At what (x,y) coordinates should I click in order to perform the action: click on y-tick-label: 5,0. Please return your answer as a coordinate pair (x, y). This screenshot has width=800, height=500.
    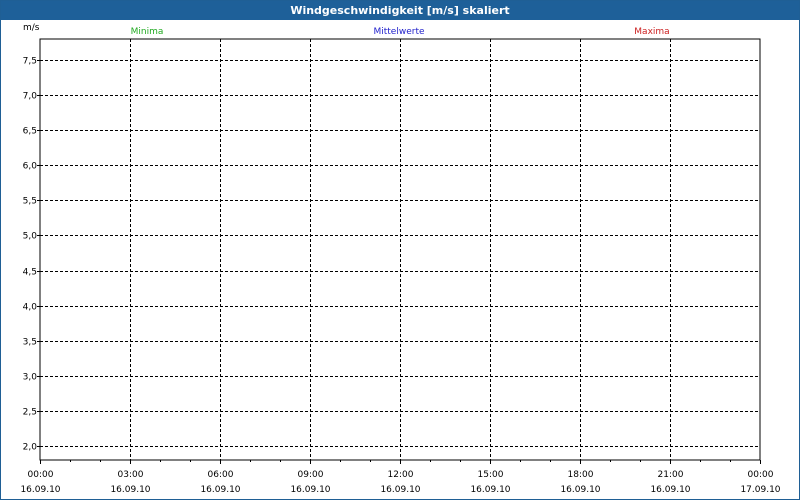
    Looking at the image, I should click on (30, 237).